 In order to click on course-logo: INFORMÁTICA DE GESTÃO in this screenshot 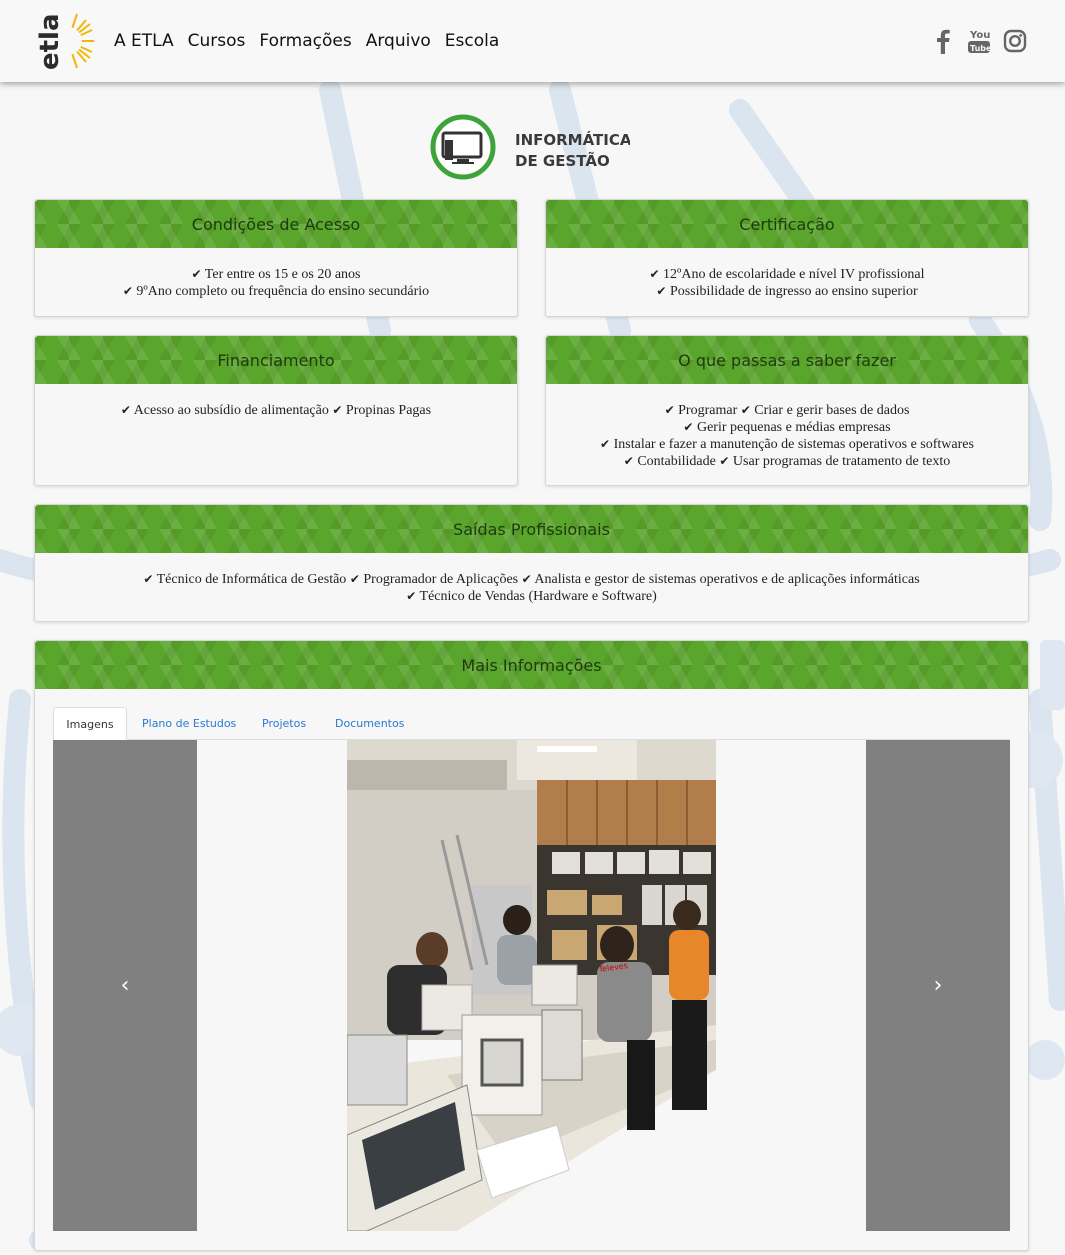, I will do `click(531, 148)`.